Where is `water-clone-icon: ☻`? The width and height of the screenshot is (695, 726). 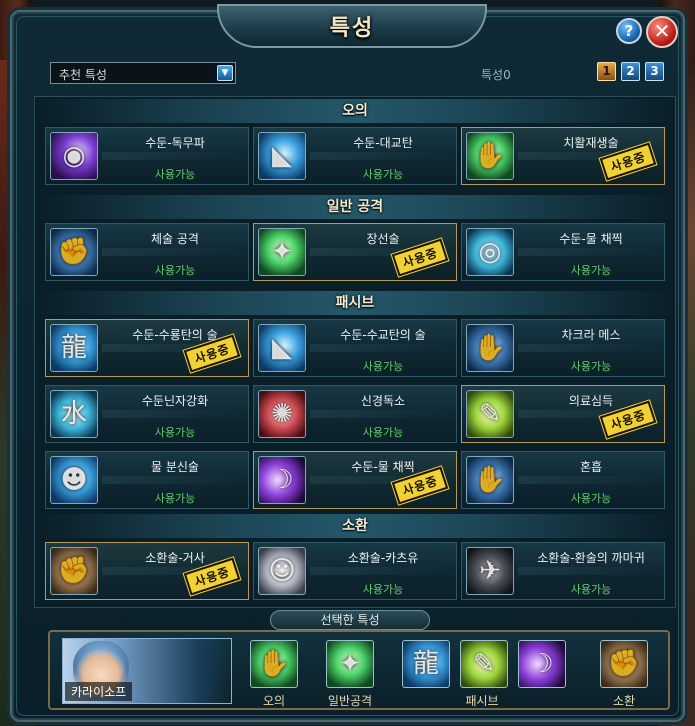
water-clone-icon: ☻ is located at coordinates (74, 480).